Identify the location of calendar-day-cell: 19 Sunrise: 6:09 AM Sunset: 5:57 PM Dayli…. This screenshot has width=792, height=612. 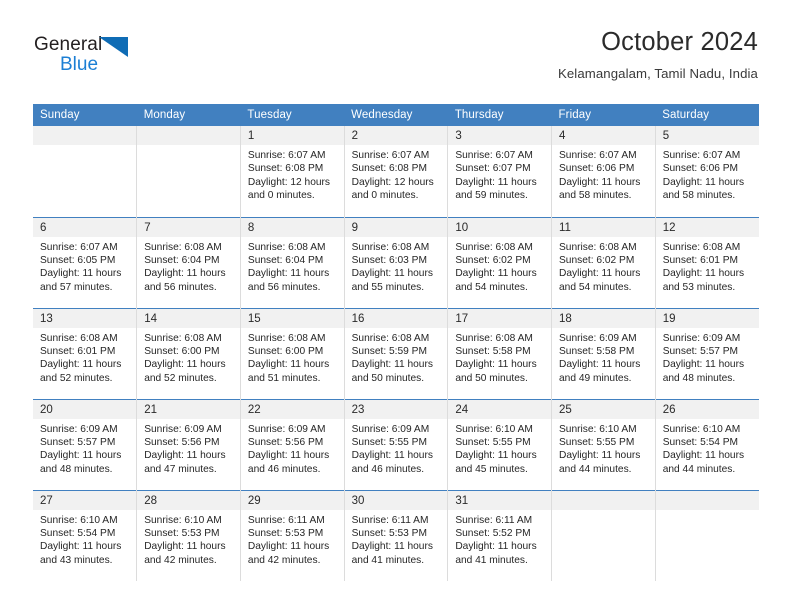
(707, 353).